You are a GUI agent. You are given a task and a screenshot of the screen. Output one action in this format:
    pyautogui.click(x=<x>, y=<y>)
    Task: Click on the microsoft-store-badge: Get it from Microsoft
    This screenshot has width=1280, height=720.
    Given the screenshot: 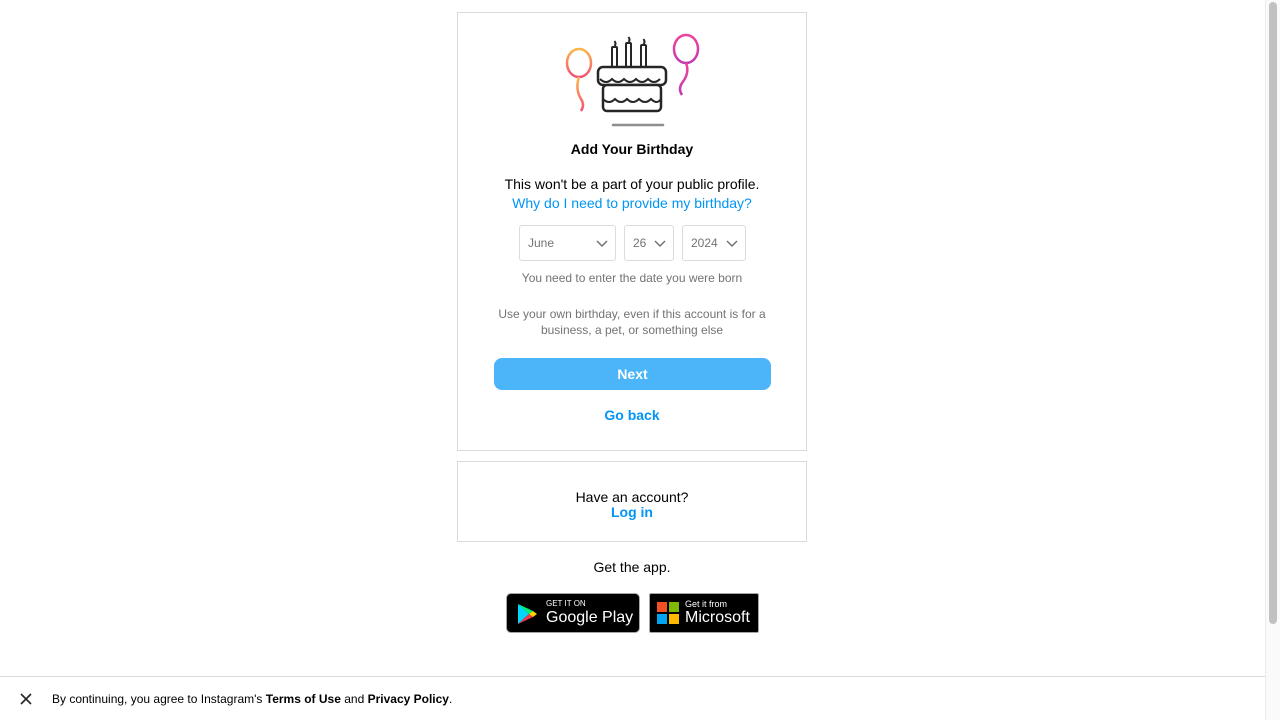 What is the action you would take?
    pyautogui.click(x=704, y=613)
    